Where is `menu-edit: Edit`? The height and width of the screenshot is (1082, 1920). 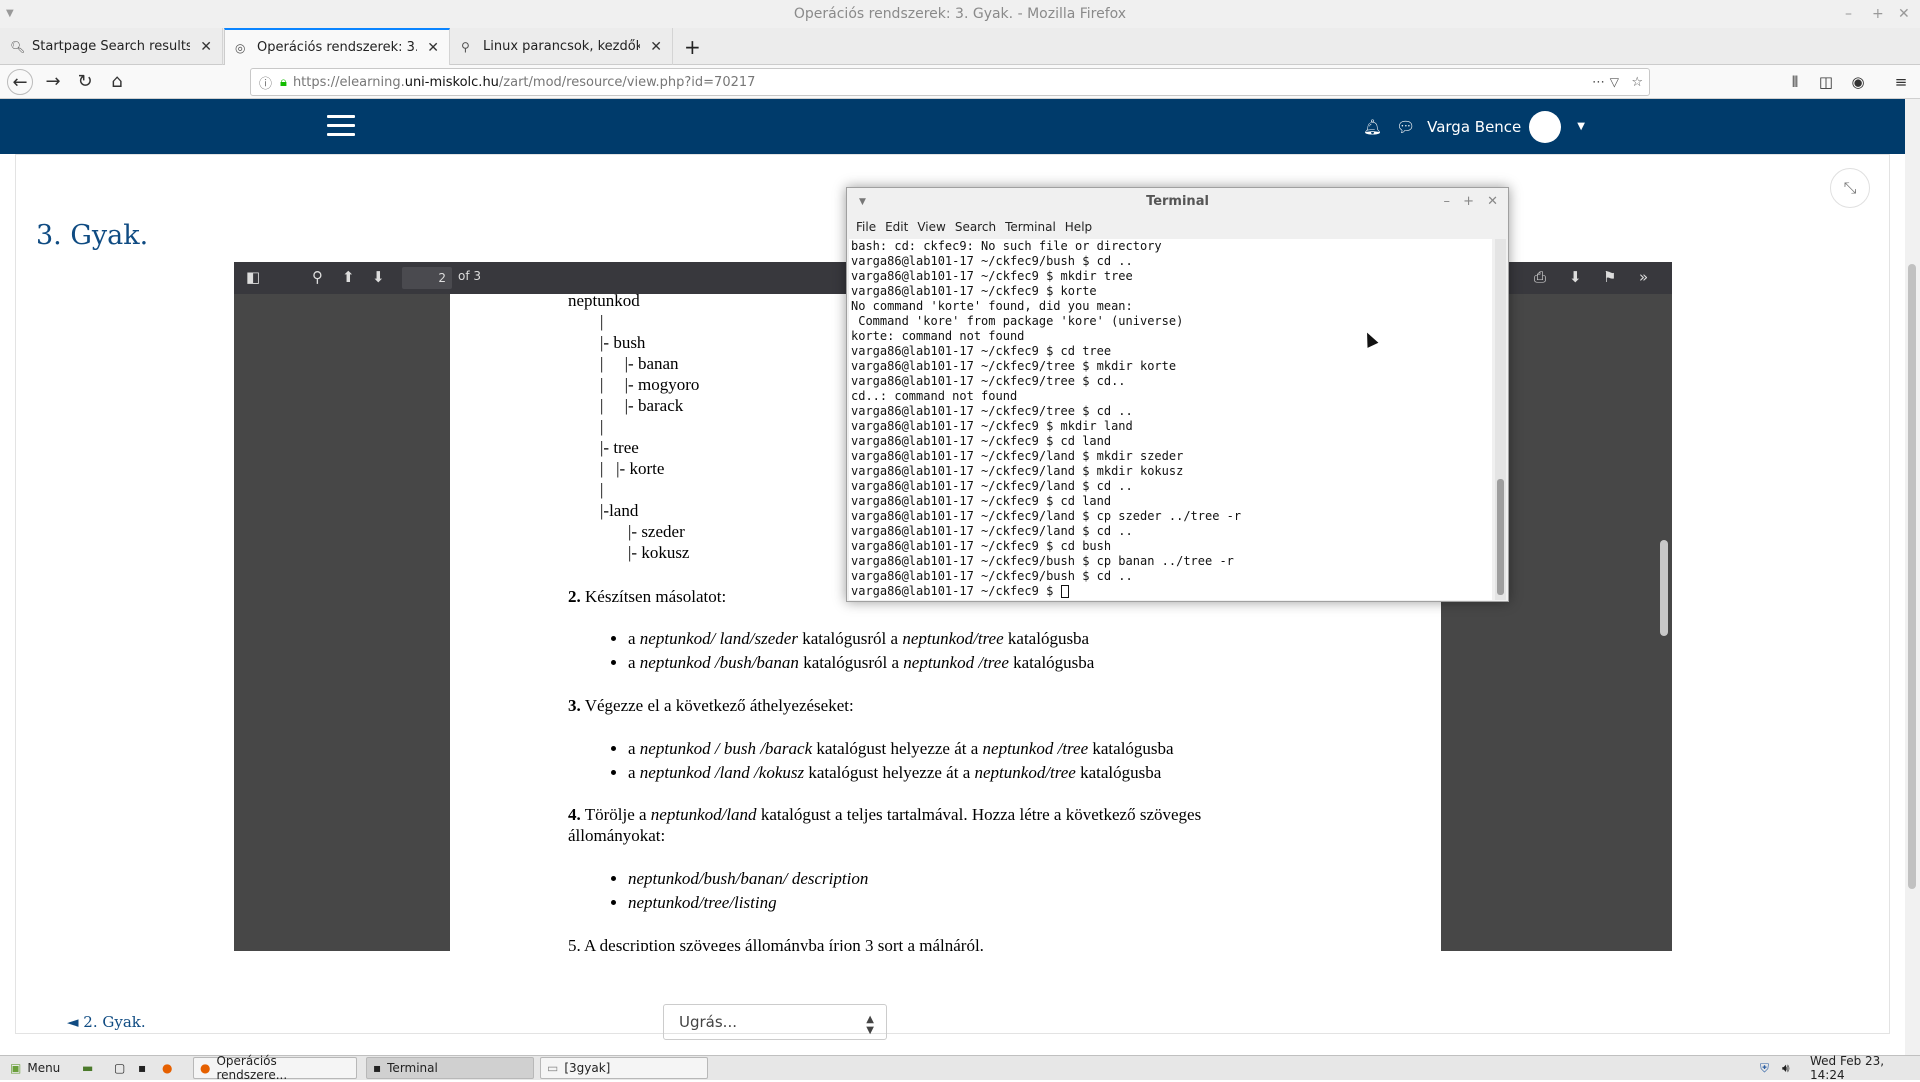 menu-edit: Edit is located at coordinates (896, 227).